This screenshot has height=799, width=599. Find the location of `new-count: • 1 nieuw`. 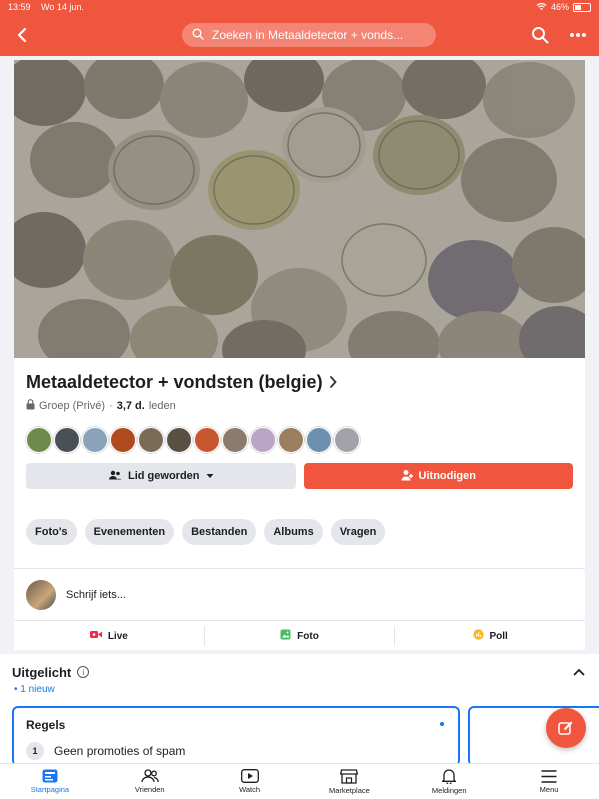

new-count: • 1 nieuw is located at coordinates (34, 689).